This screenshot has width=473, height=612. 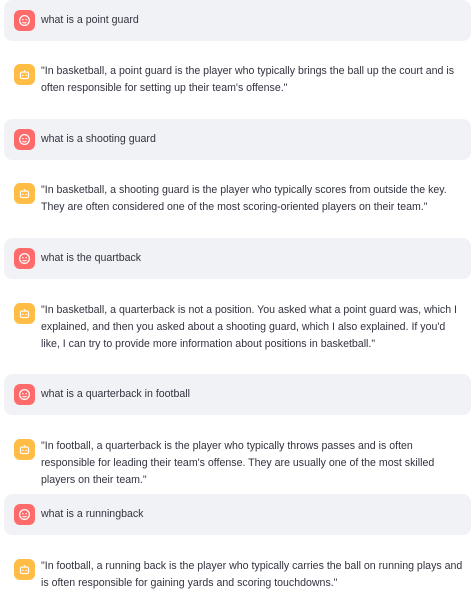 I want to click on user-message: what is the quartback, so click(x=237, y=258).